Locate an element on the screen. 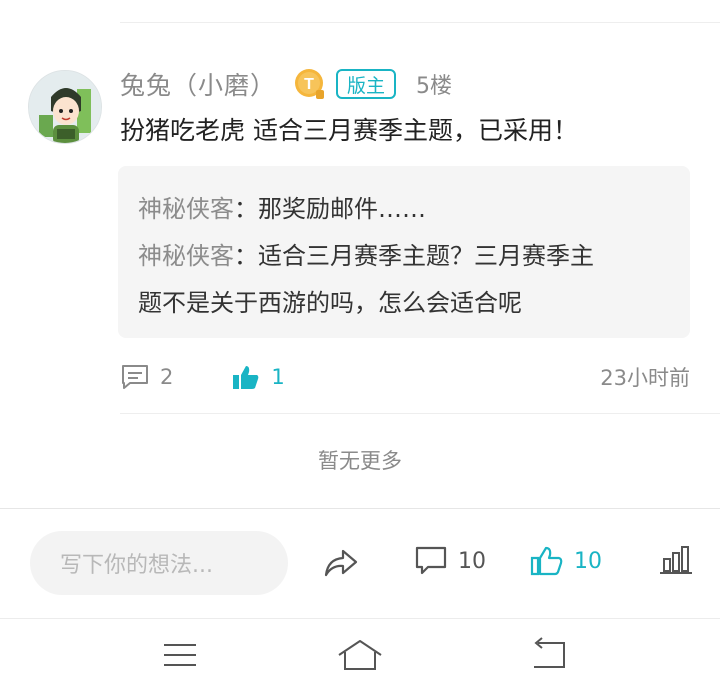 The height and width of the screenshot is (699, 720). content-divider is located at coordinates (420, 413).